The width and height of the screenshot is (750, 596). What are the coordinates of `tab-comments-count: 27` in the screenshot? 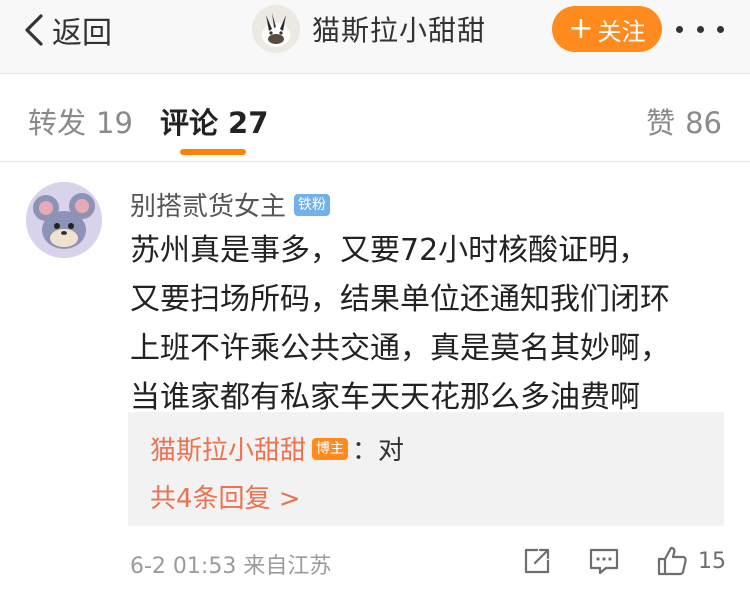 It's located at (248, 123).